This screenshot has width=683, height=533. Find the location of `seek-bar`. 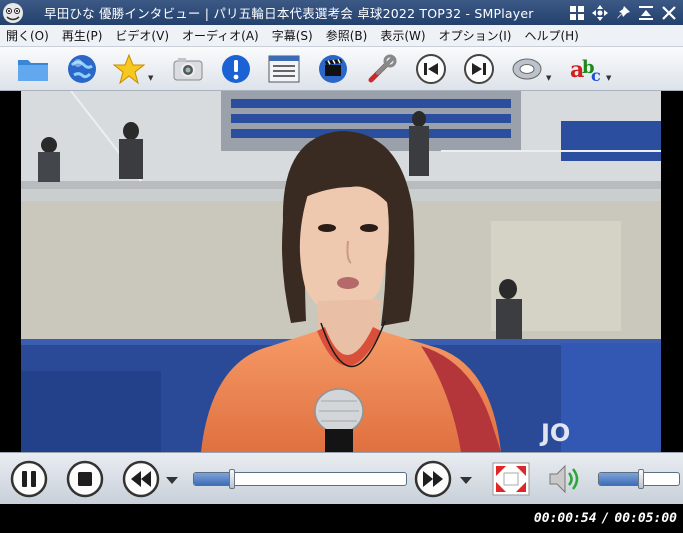

seek-bar is located at coordinates (300, 479).